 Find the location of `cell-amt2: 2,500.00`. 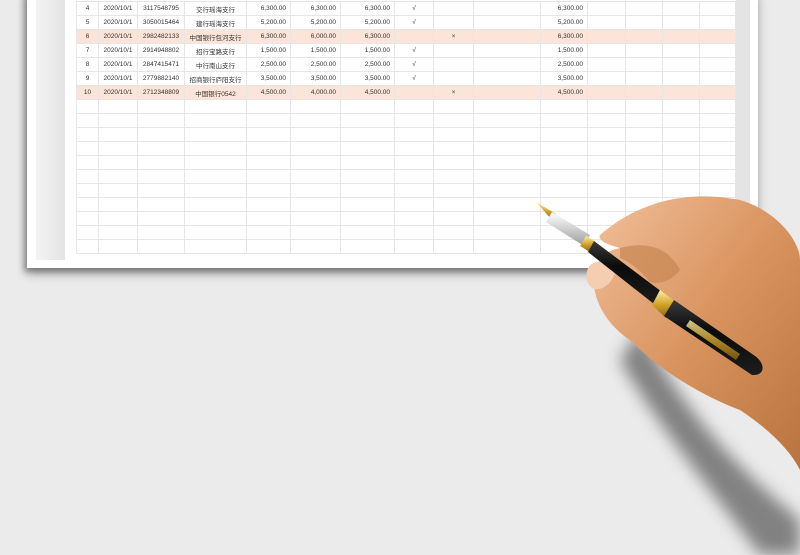

cell-amt2: 2,500.00 is located at coordinates (315, 64).